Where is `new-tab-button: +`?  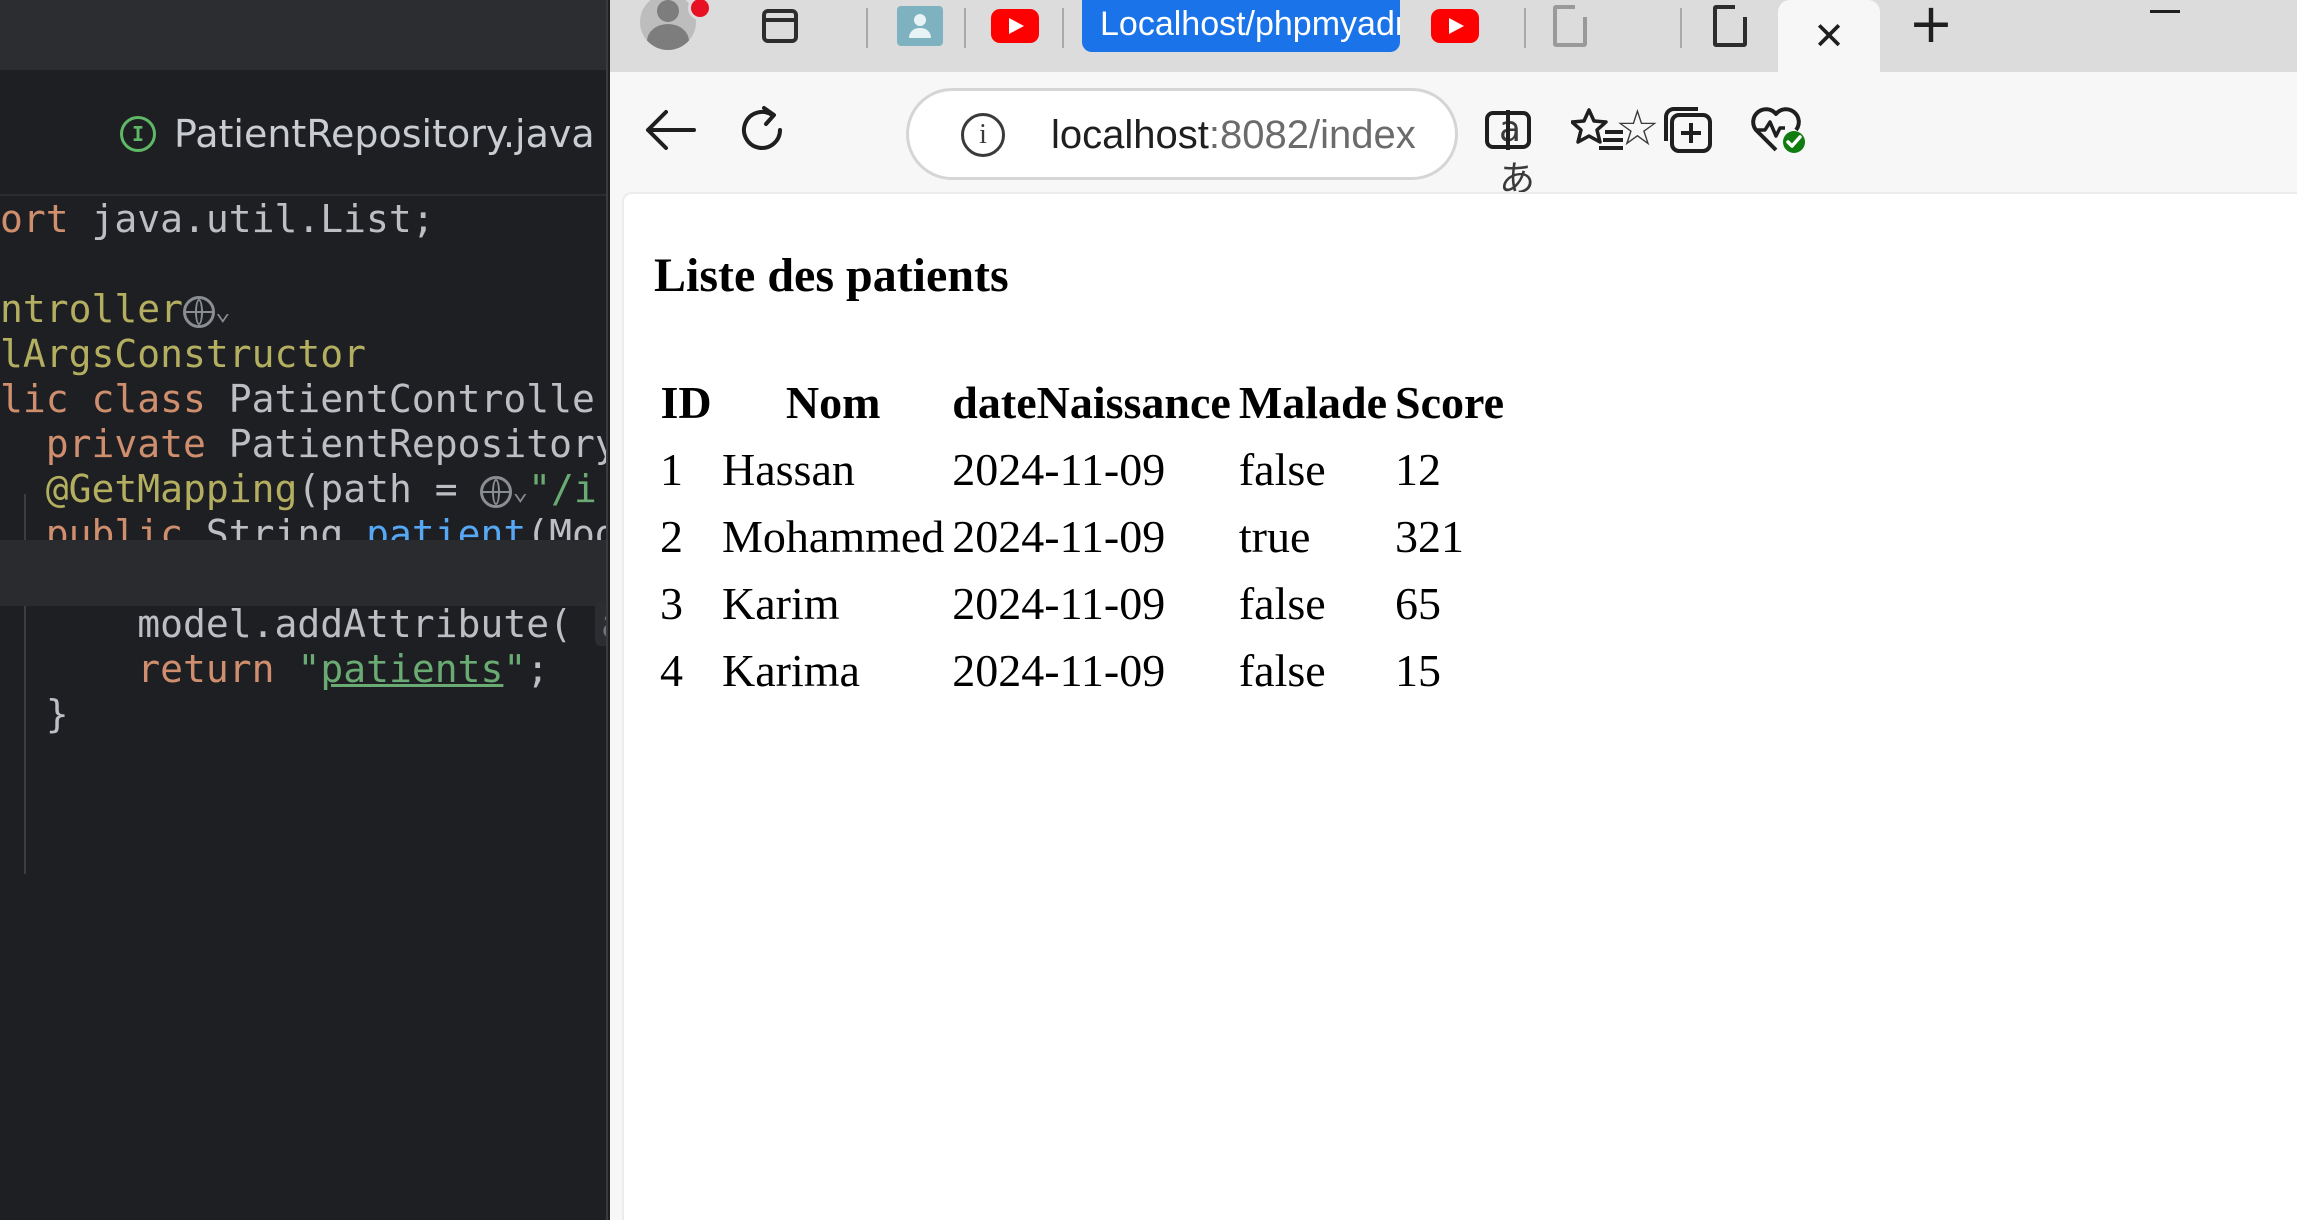
new-tab-button: + is located at coordinates (1931, 27).